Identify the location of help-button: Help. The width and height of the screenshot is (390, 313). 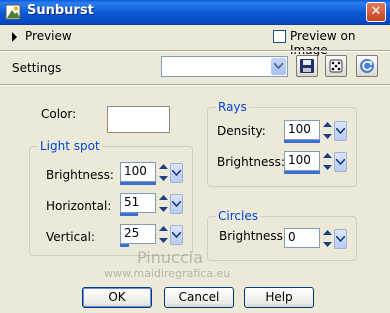
(279, 297).